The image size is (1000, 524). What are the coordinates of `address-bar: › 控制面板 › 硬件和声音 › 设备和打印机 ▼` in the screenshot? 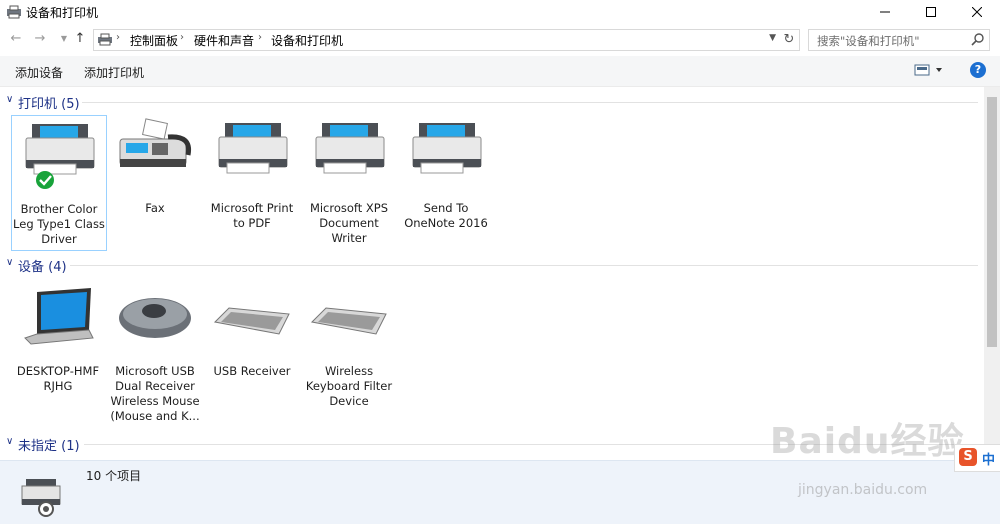 It's located at (437, 40).